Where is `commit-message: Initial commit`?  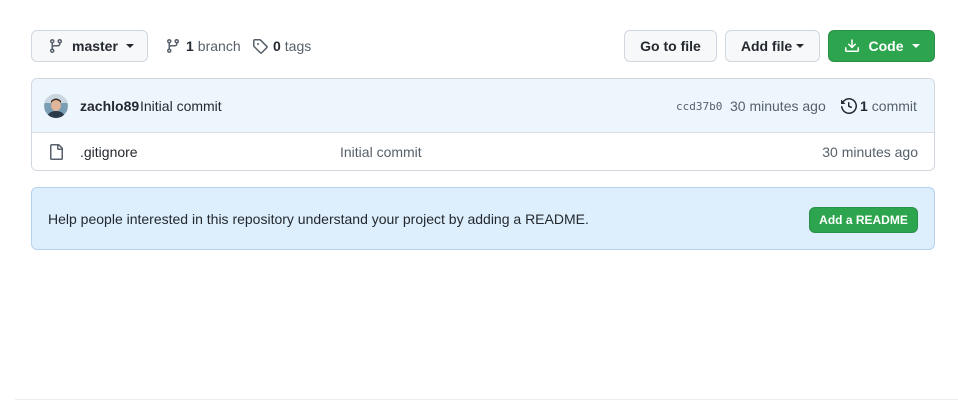
commit-message: Initial commit is located at coordinates (181, 106).